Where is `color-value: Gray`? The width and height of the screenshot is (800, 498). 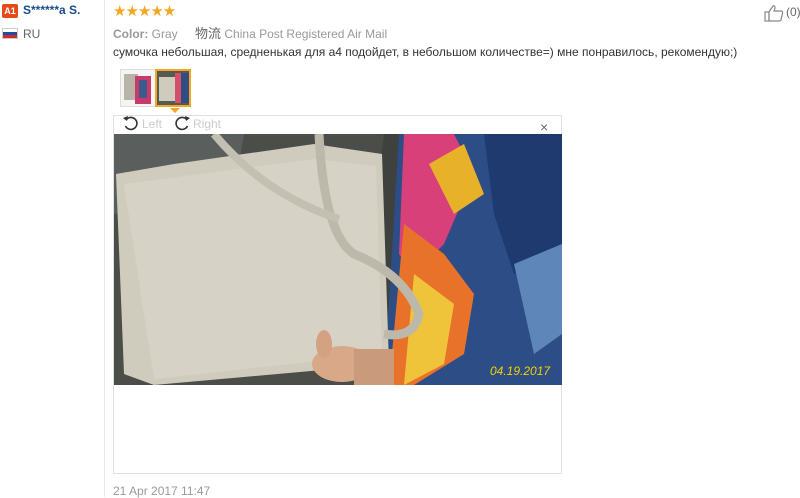 color-value: Gray is located at coordinates (164, 34).